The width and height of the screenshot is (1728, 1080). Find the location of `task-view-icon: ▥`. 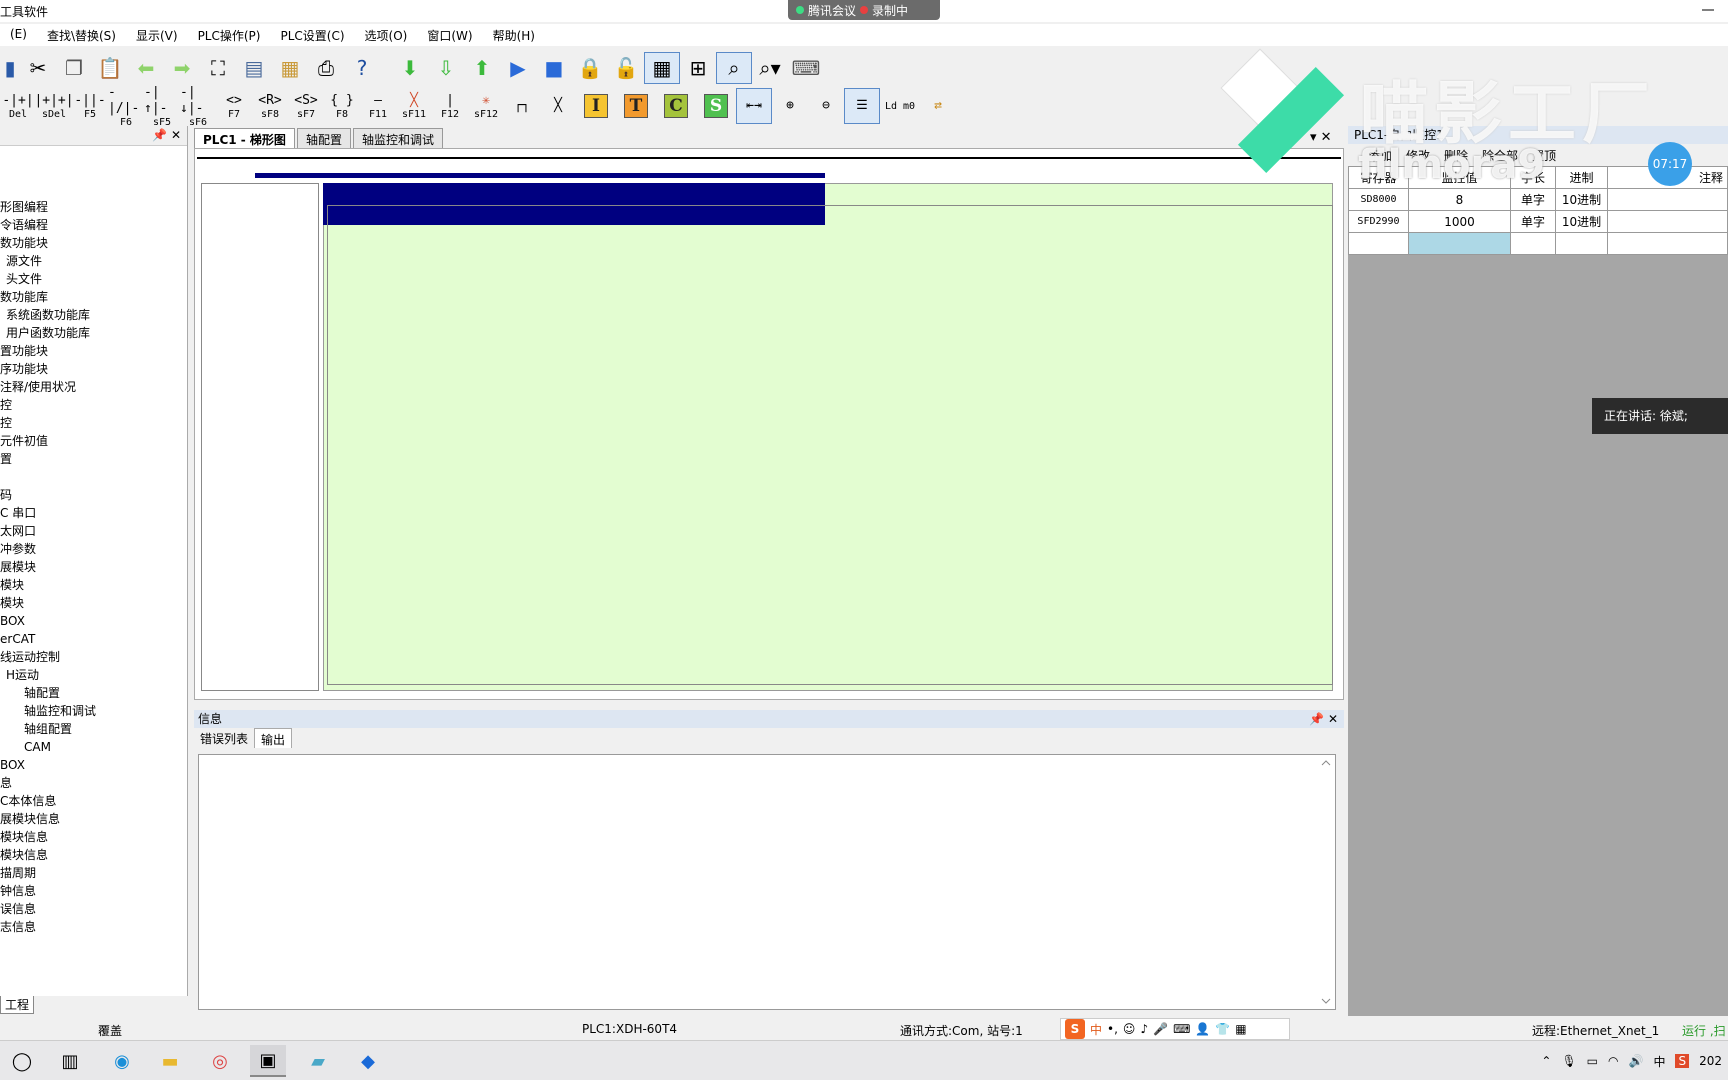

task-view-icon: ▥ is located at coordinates (70, 1061).